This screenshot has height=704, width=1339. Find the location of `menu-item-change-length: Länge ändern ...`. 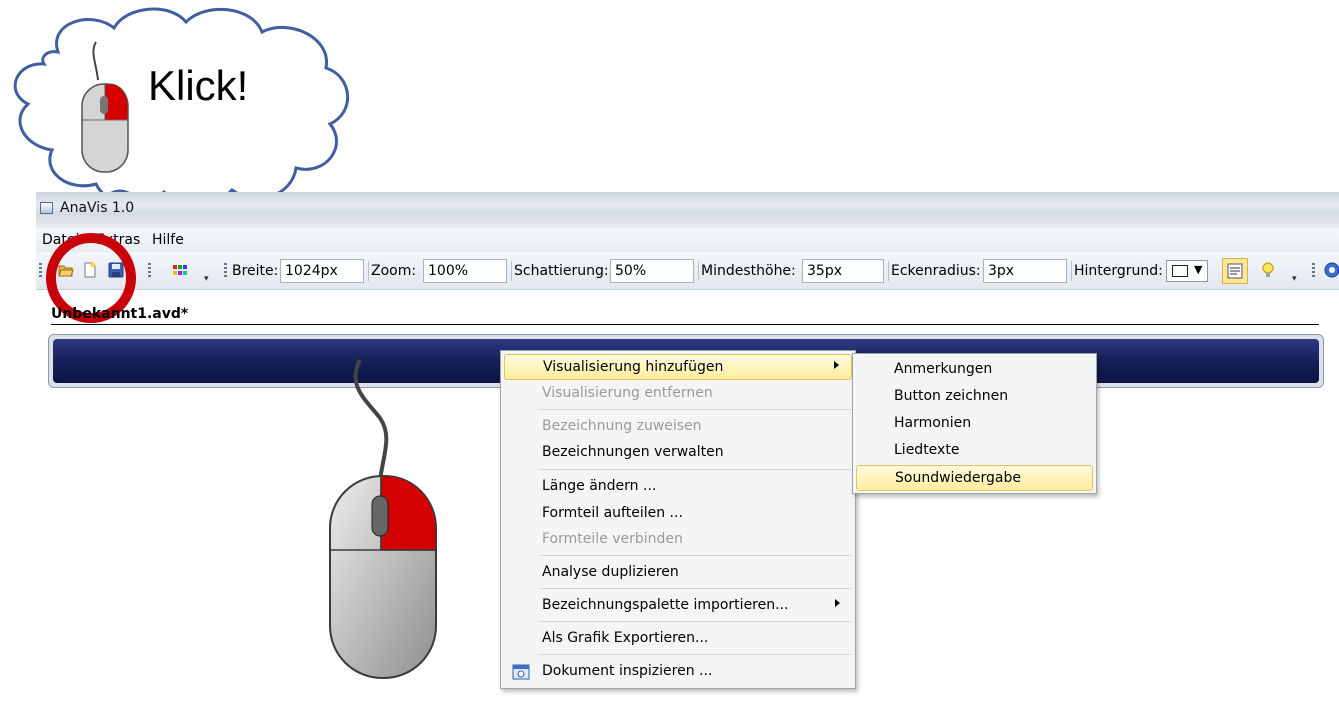

menu-item-change-length: Länge ändern ... is located at coordinates (678, 487).